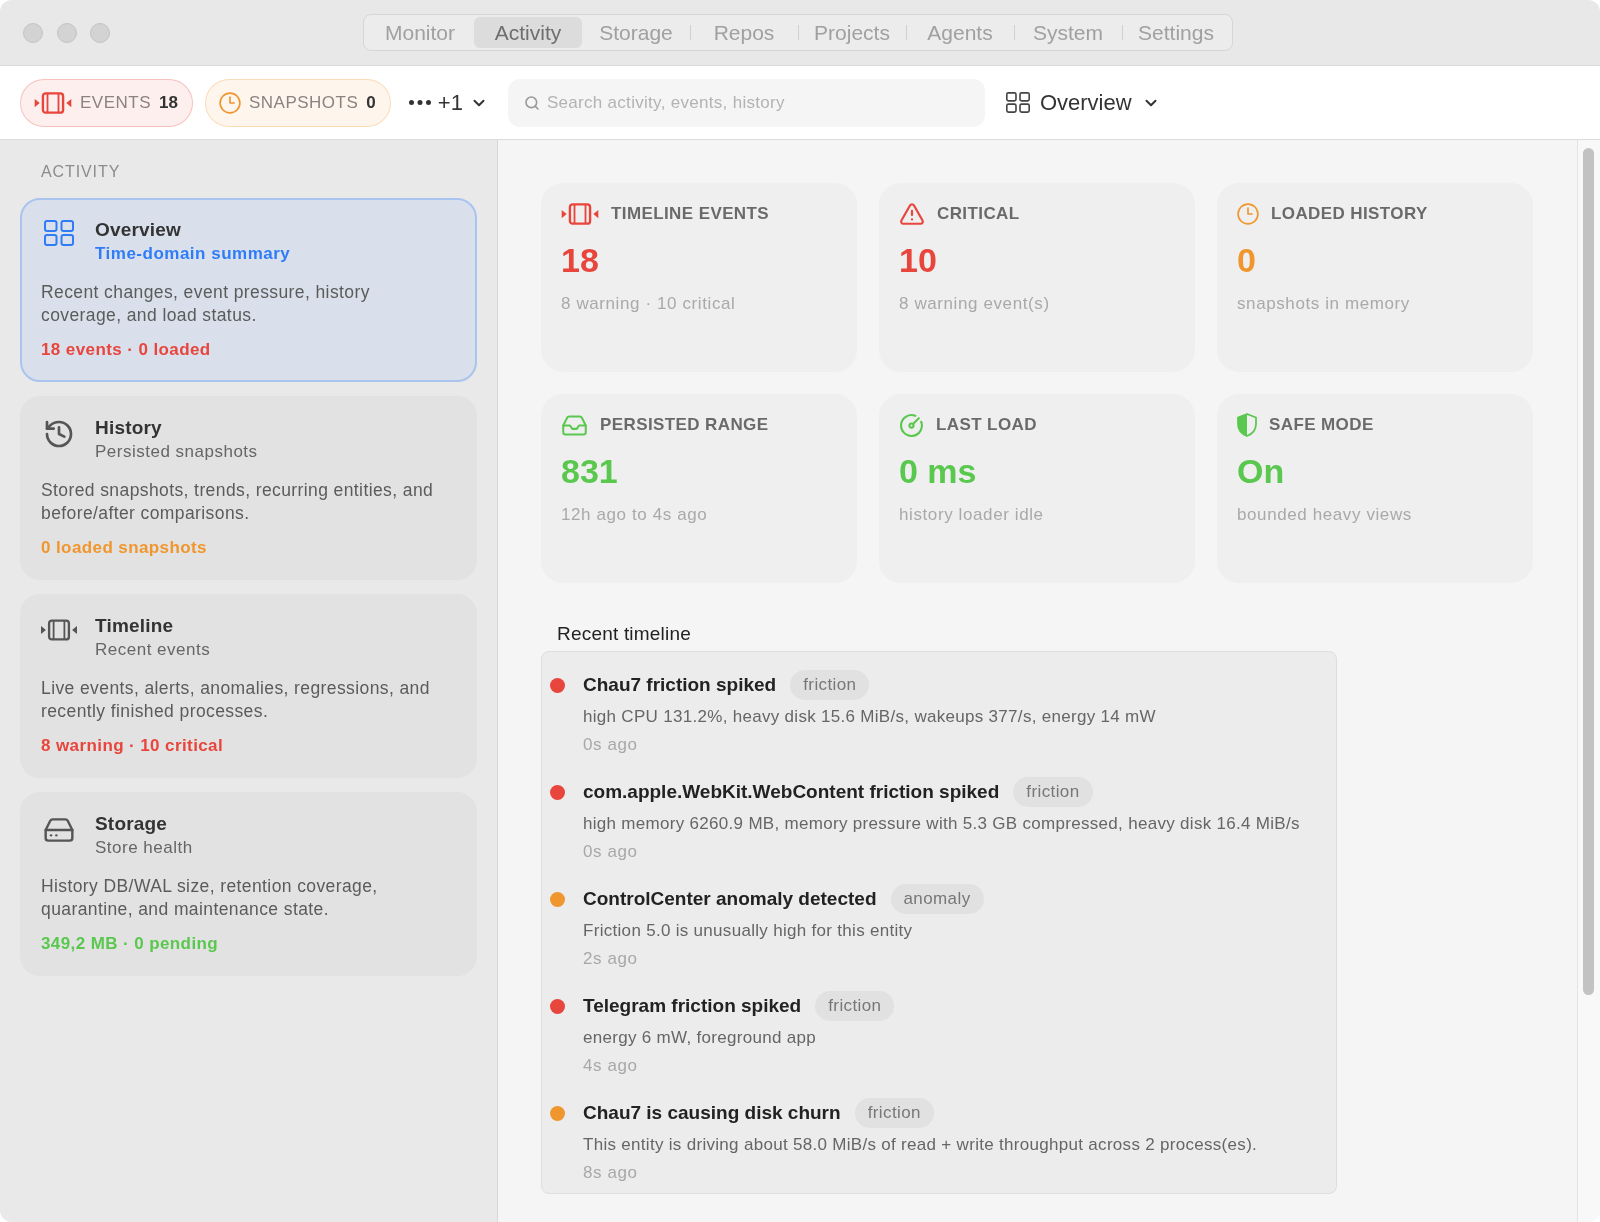  I want to click on stat-value: 18, so click(580, 260).